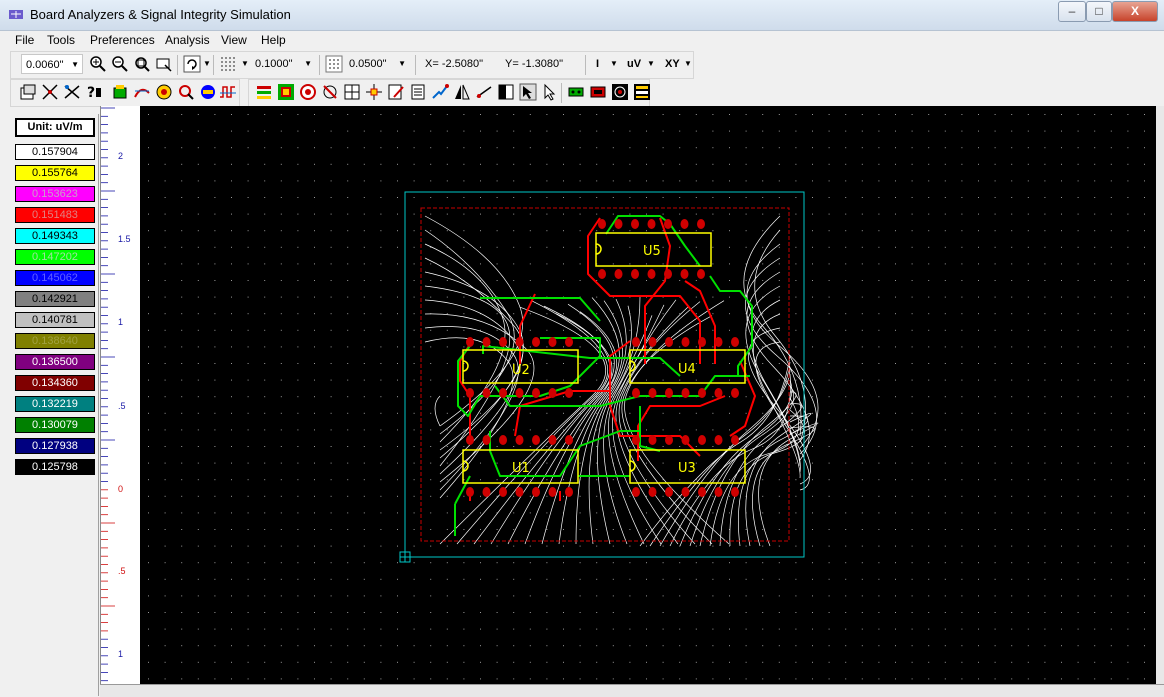  What do you see at coordinates (374, 92) in the screenshot?
I see `move-icon` at bounding box center [374, 92].